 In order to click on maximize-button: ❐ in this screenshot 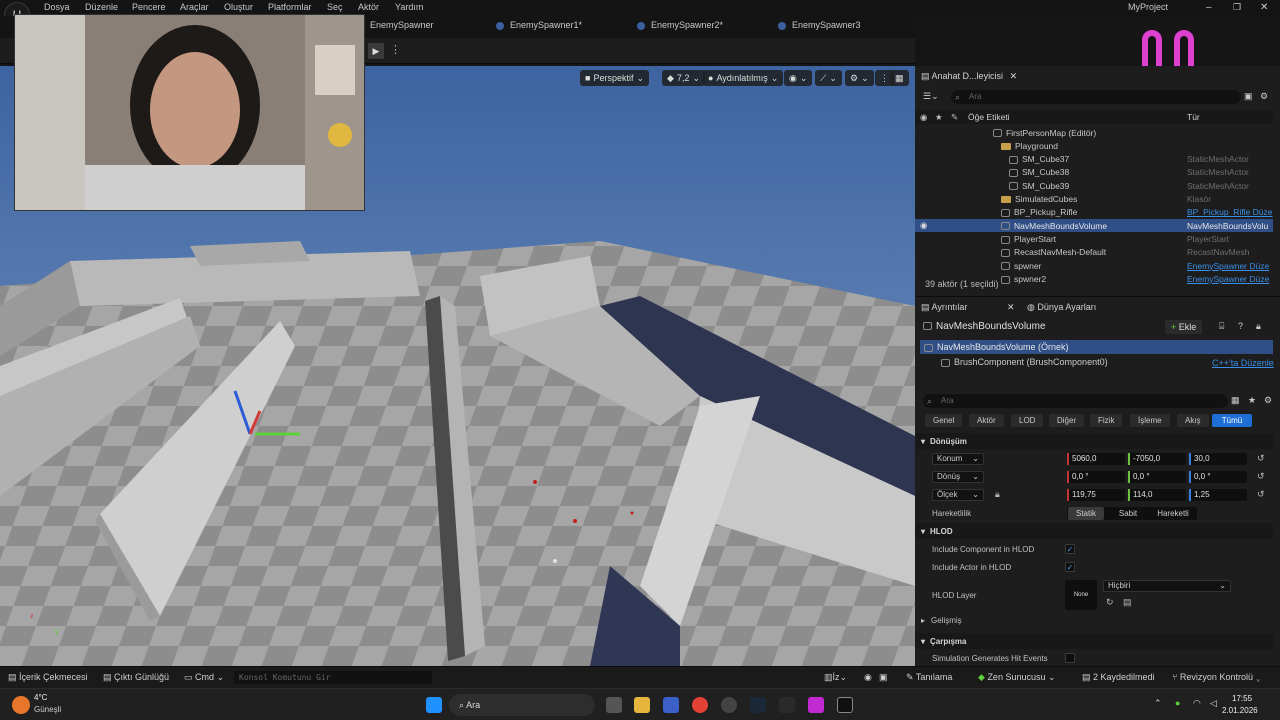, I will do `click(1237, 7)`.